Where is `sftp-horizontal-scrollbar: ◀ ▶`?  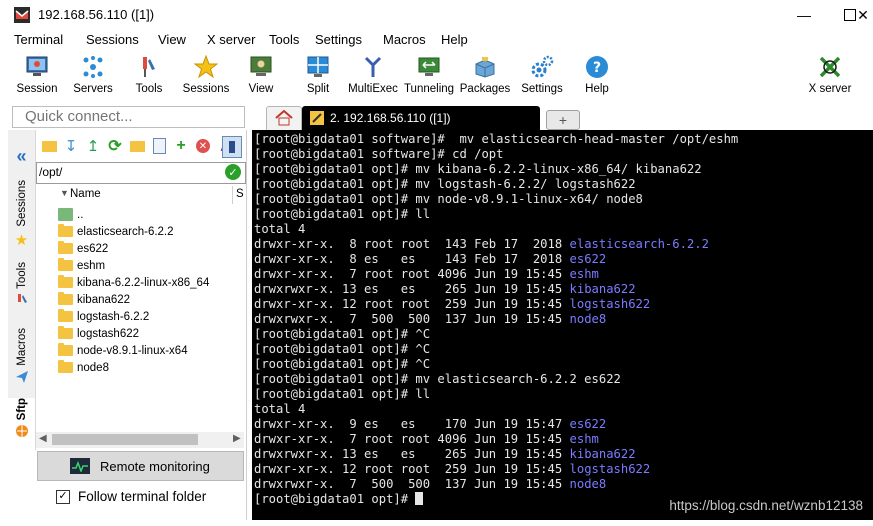
sftp-horizontal-scrollbar: ◀ ▶ is located at coordinates (140, 440).